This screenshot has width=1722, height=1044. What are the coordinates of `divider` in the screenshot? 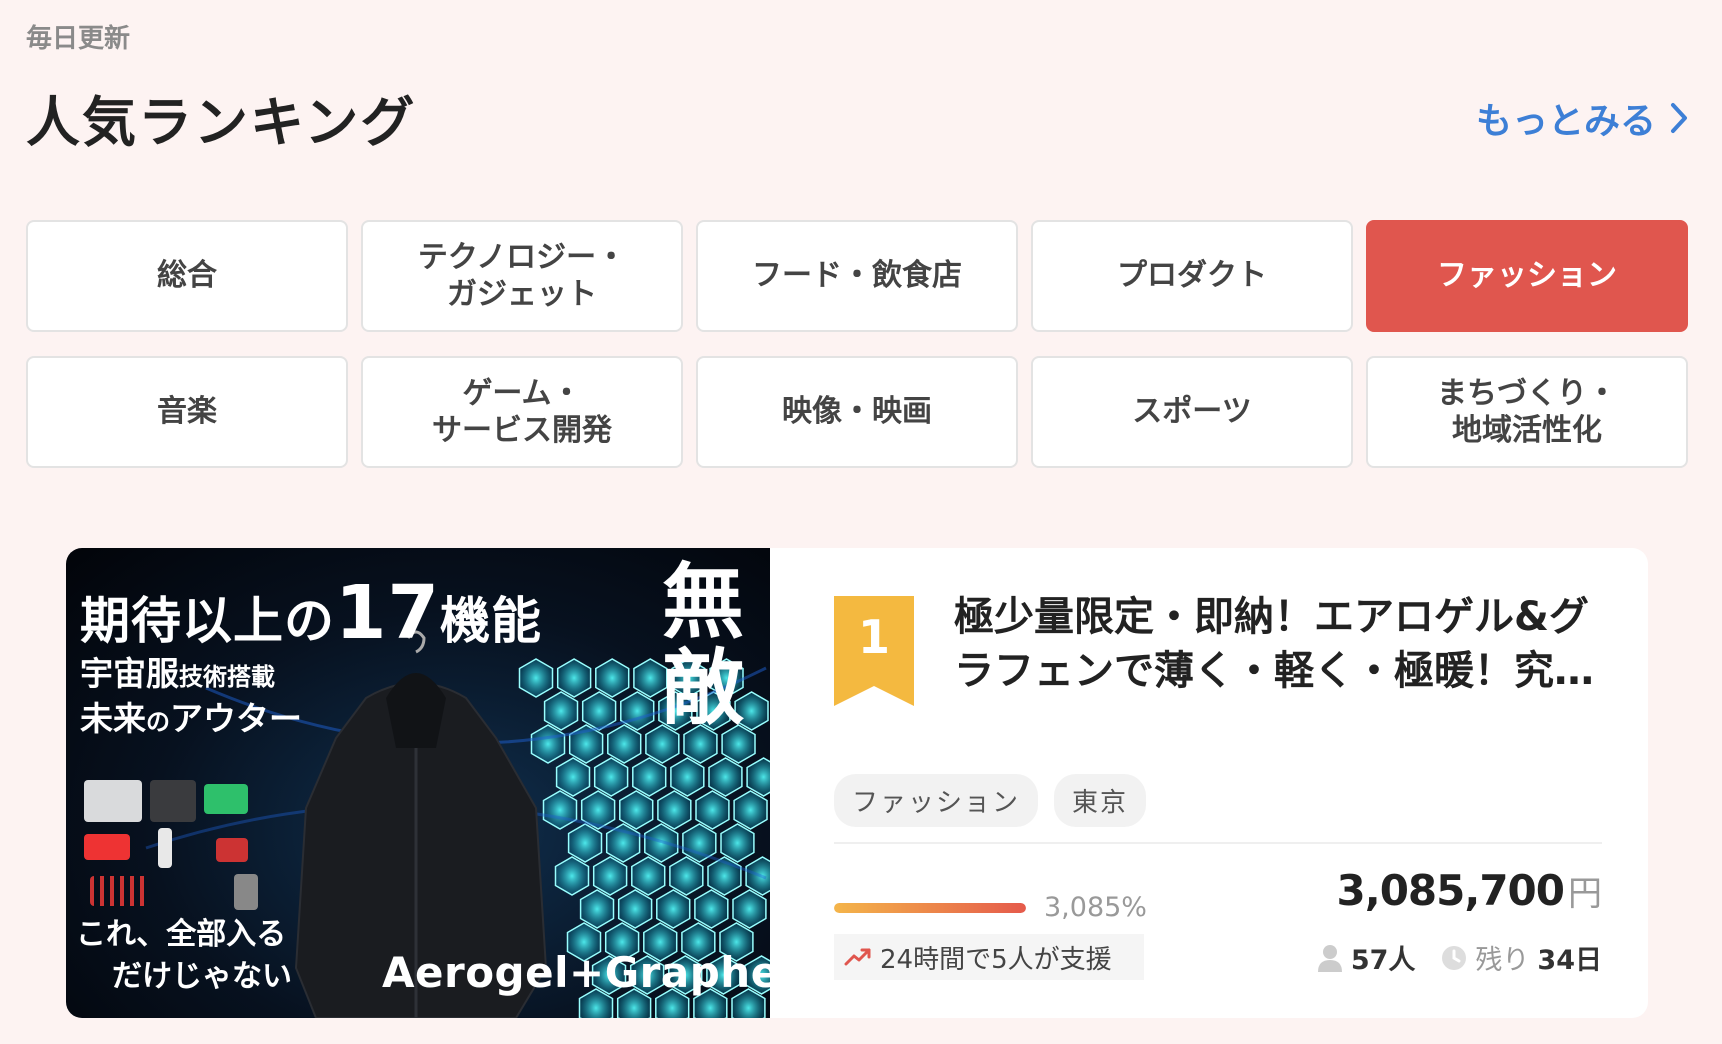 It's located at (1218, 843).